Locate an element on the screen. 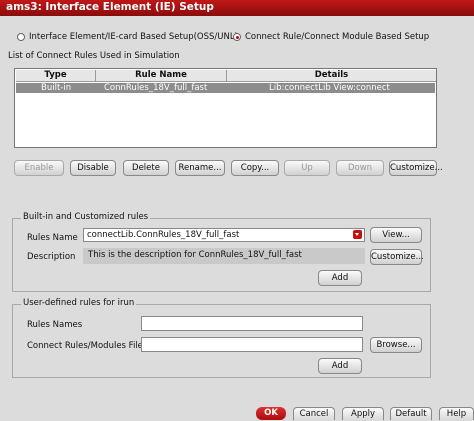  ok-button: OK is located at coordinates (271, 413).